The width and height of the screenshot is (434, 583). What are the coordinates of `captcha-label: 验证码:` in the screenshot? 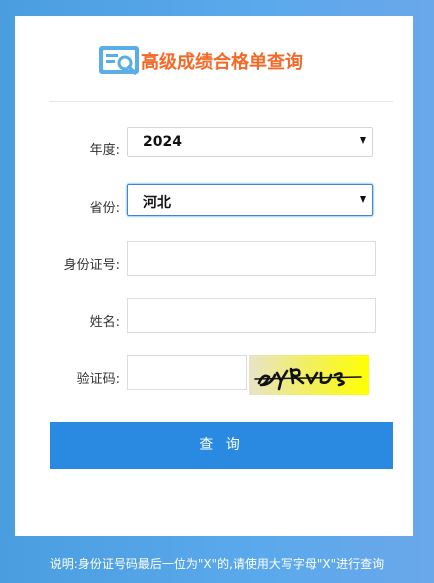 It's located at (98, 379).